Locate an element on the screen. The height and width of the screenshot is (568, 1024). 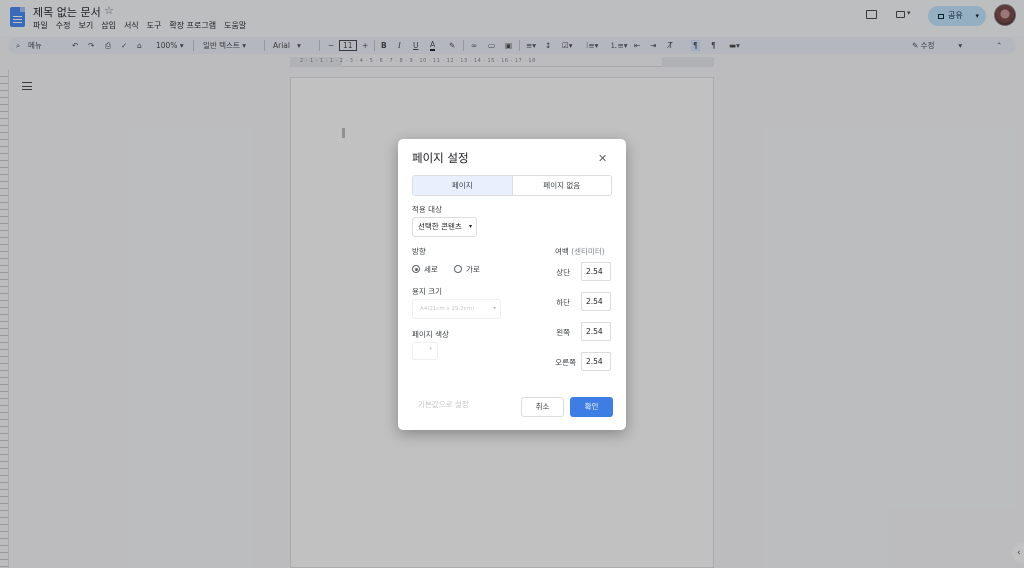
landscape-radio is located at coordinates (458, 269).